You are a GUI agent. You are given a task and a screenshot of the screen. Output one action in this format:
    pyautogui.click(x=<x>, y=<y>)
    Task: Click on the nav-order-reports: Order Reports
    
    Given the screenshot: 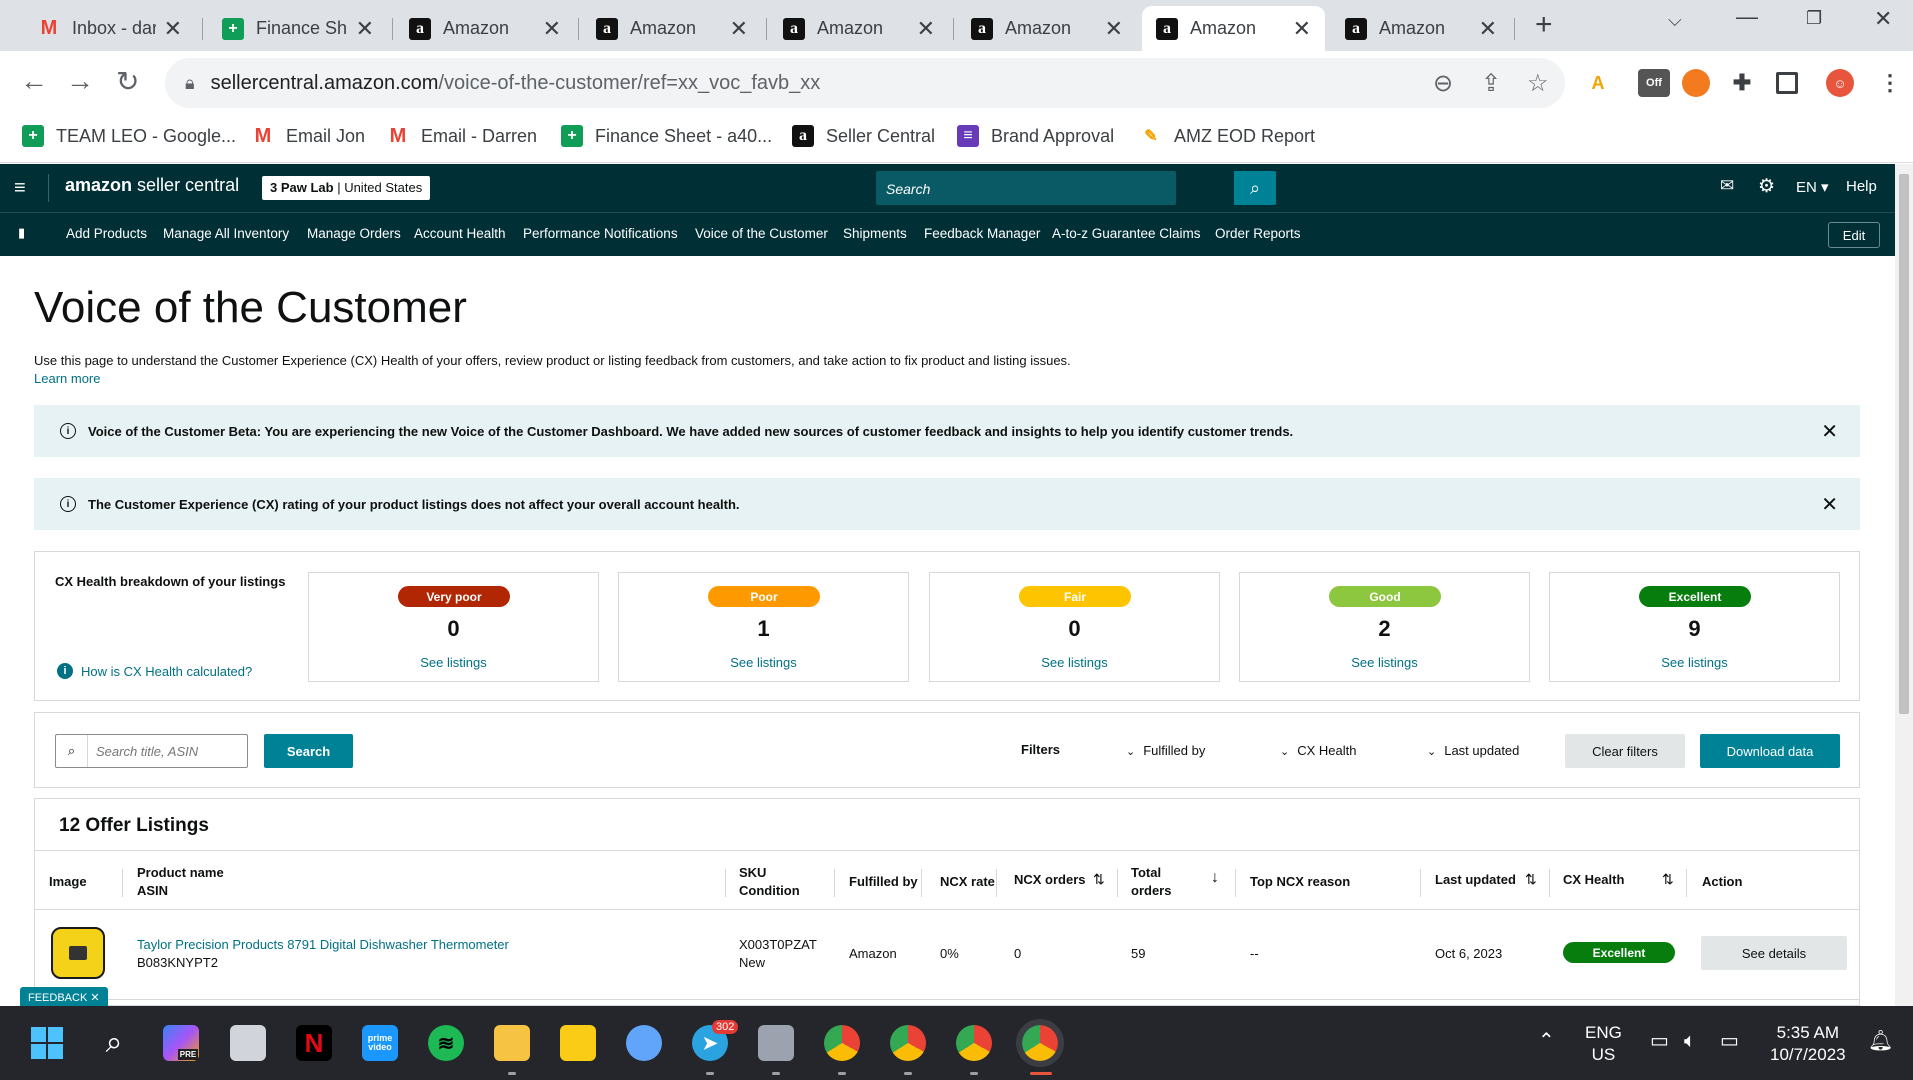 What is the action you would take?
    pyautogui.click(x=1258, y=233)
    